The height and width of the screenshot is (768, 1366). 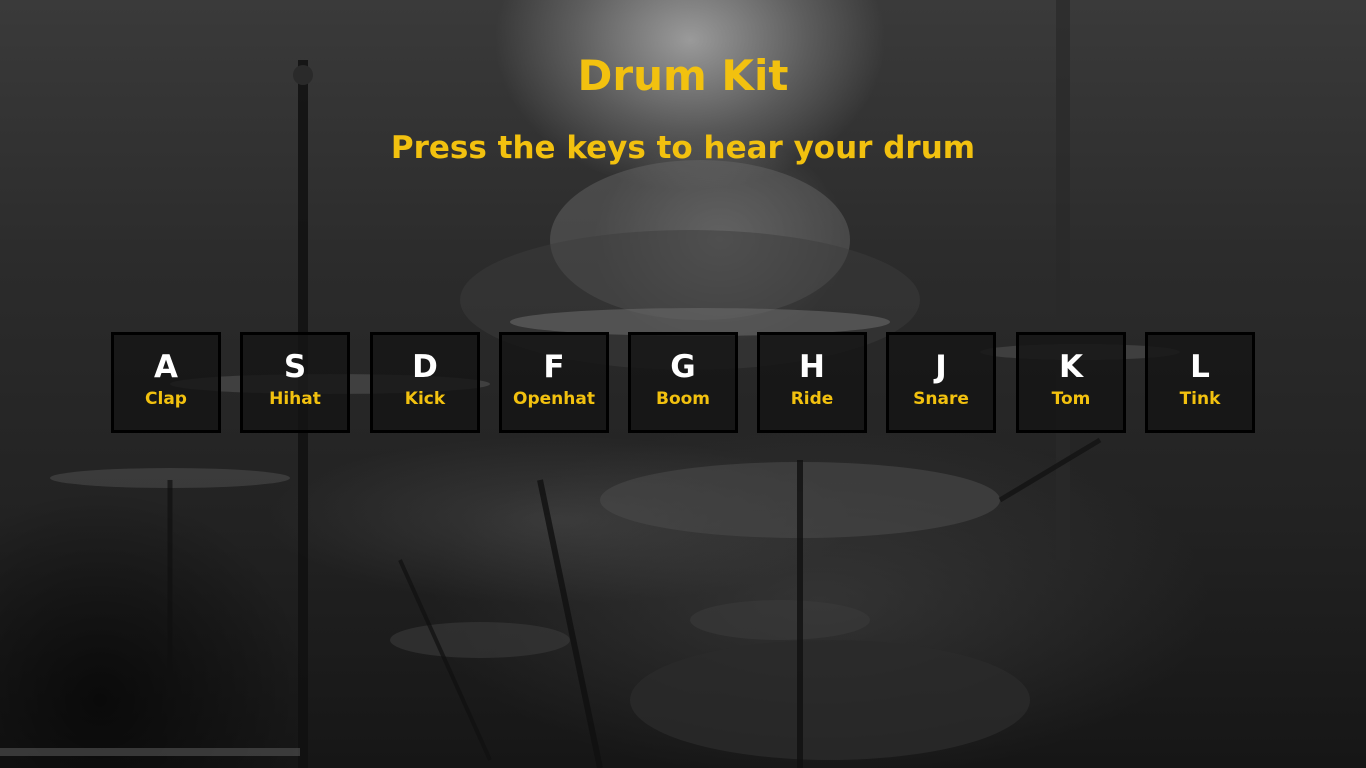 I want to click on key-letter: A, so click(x=166, y=367).